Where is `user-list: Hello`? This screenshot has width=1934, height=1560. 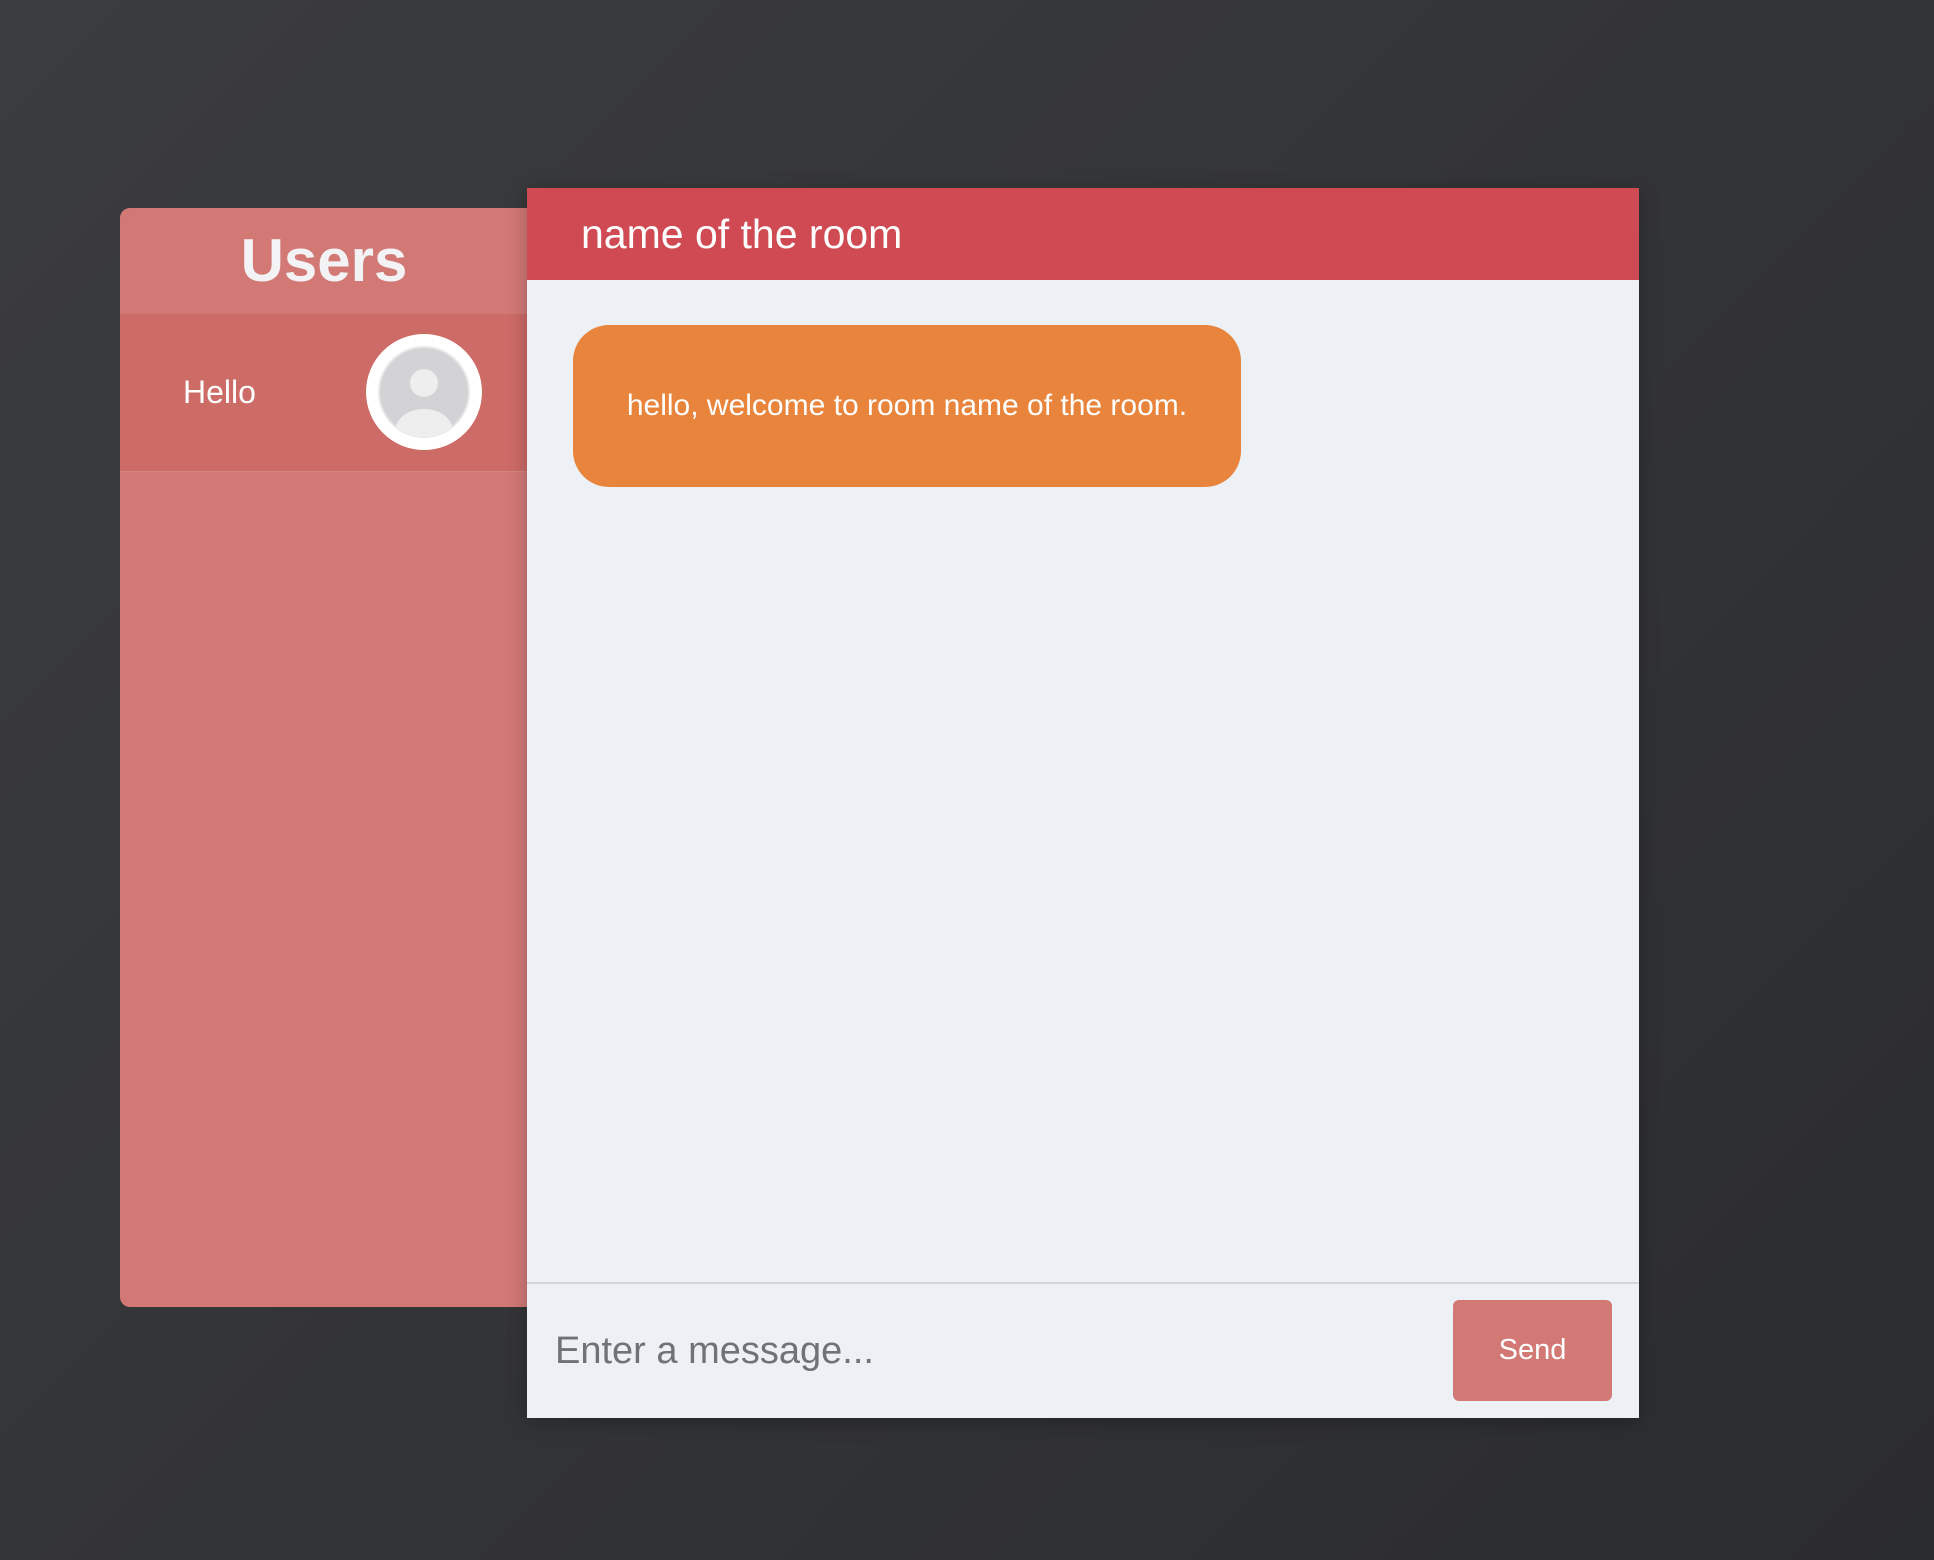
user-list: Hello is located at coordinates (340, 393).